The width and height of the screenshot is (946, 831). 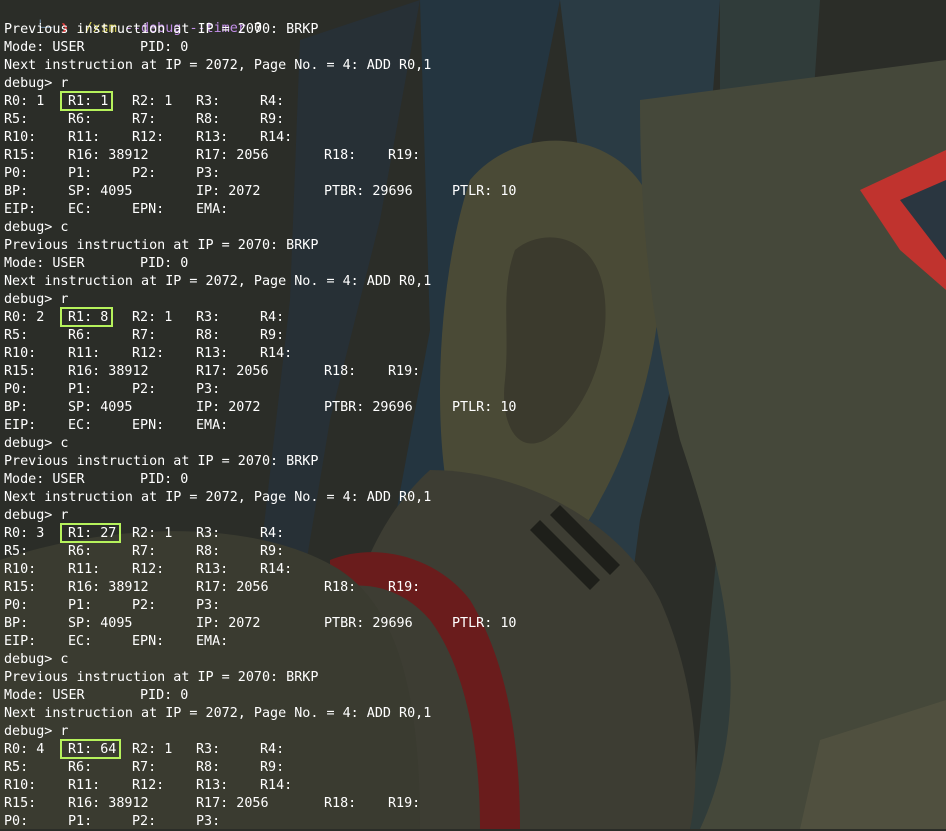 I want to click on register-ptlr: PTLR: 10, so click(x=484, y=407).